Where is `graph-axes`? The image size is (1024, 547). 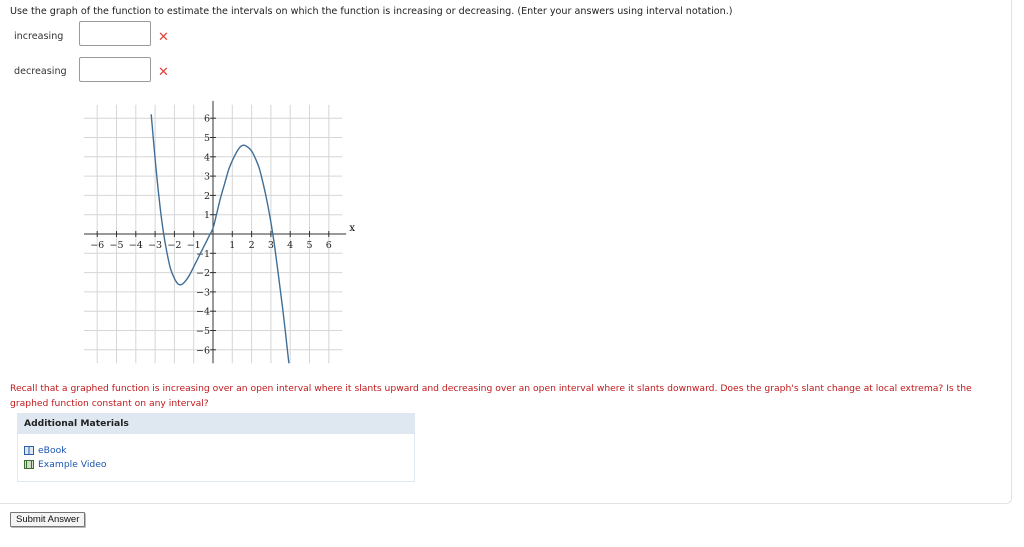 graph-axes is located at coordinates (215, 232).